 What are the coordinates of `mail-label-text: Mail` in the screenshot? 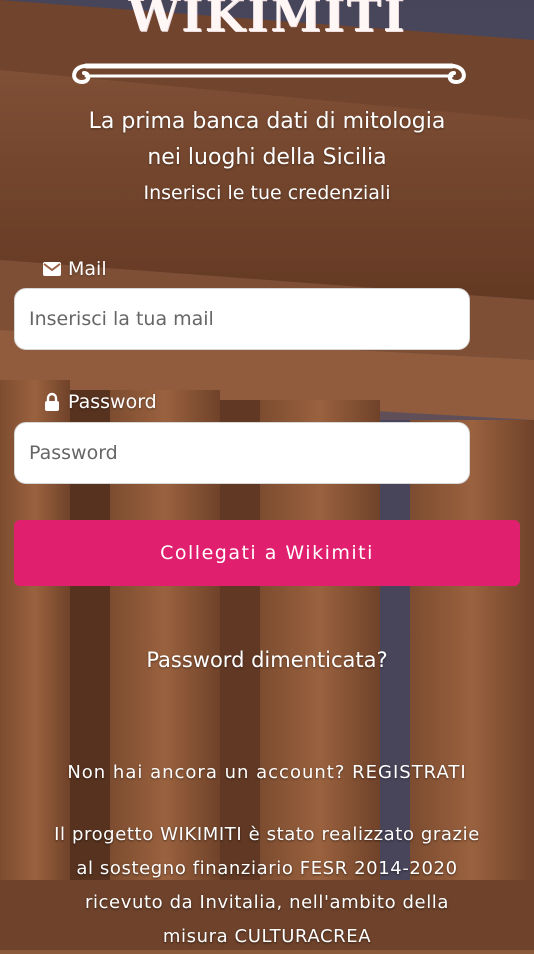 It's located at (87, 269).